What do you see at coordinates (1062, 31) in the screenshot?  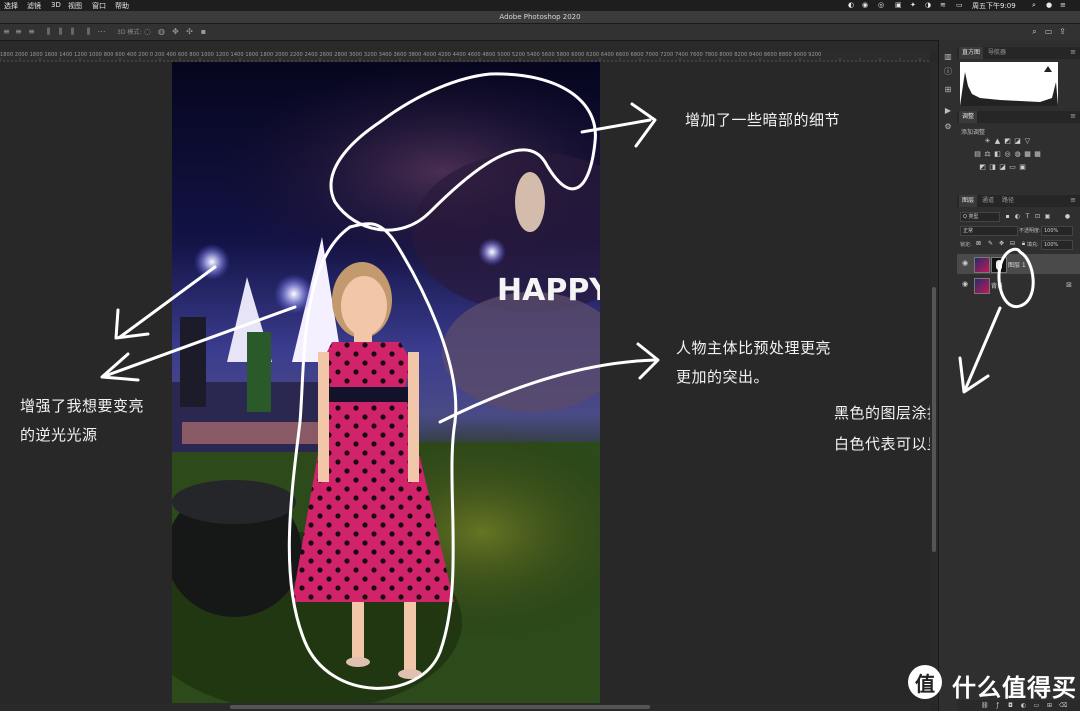 I see `share-icon: ⇪` at bounding box center [1062, 31].